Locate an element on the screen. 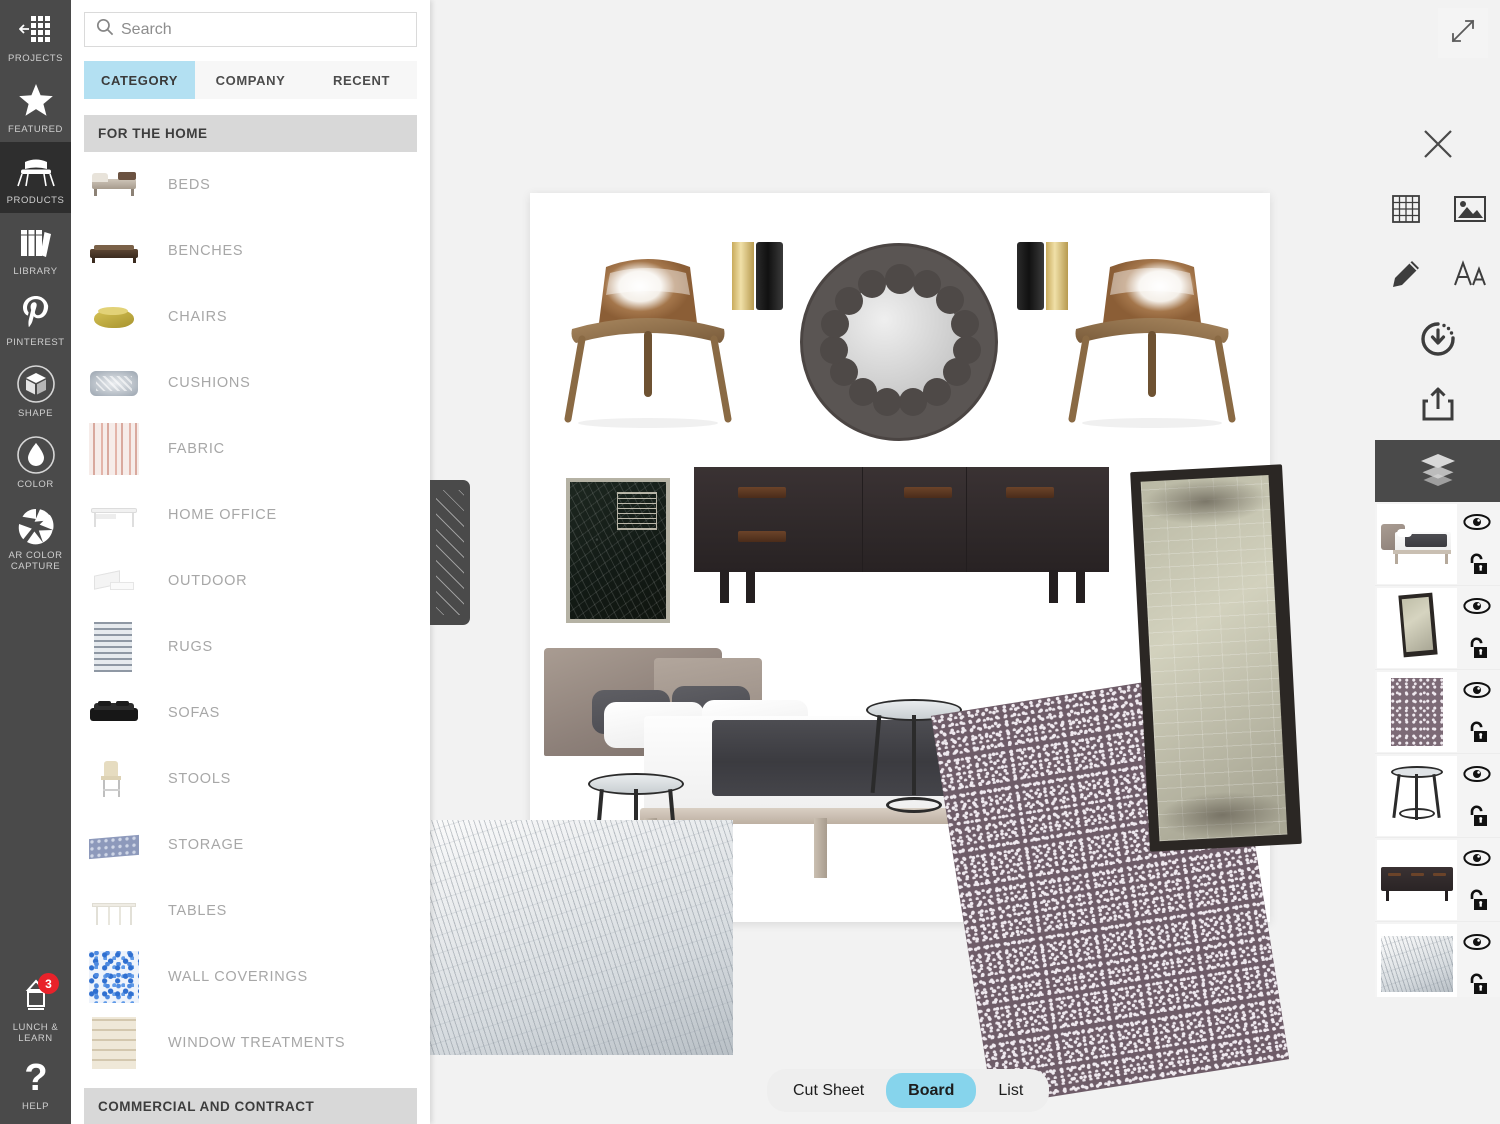 The image size is (1500, 1124). white-woven-rug is located at coordinates (581, 937).